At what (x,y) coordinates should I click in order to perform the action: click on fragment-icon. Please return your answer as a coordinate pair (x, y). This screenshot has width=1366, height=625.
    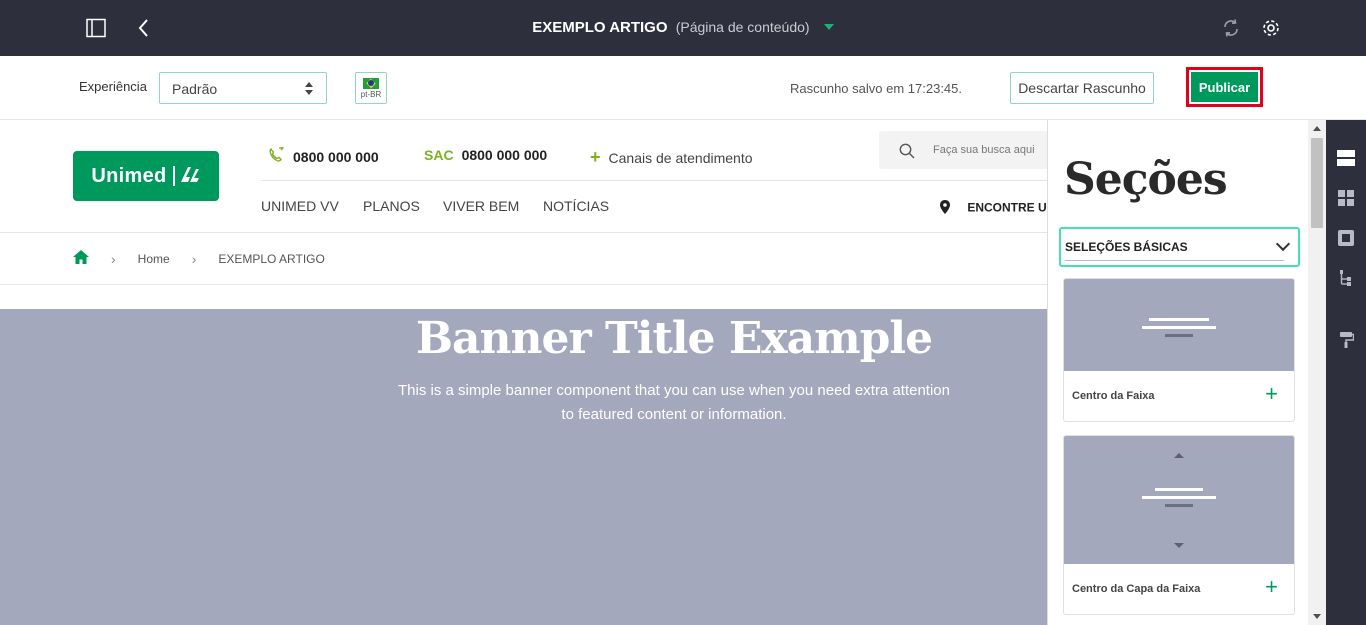
    Looking at the image, I should click on (1346, 238).